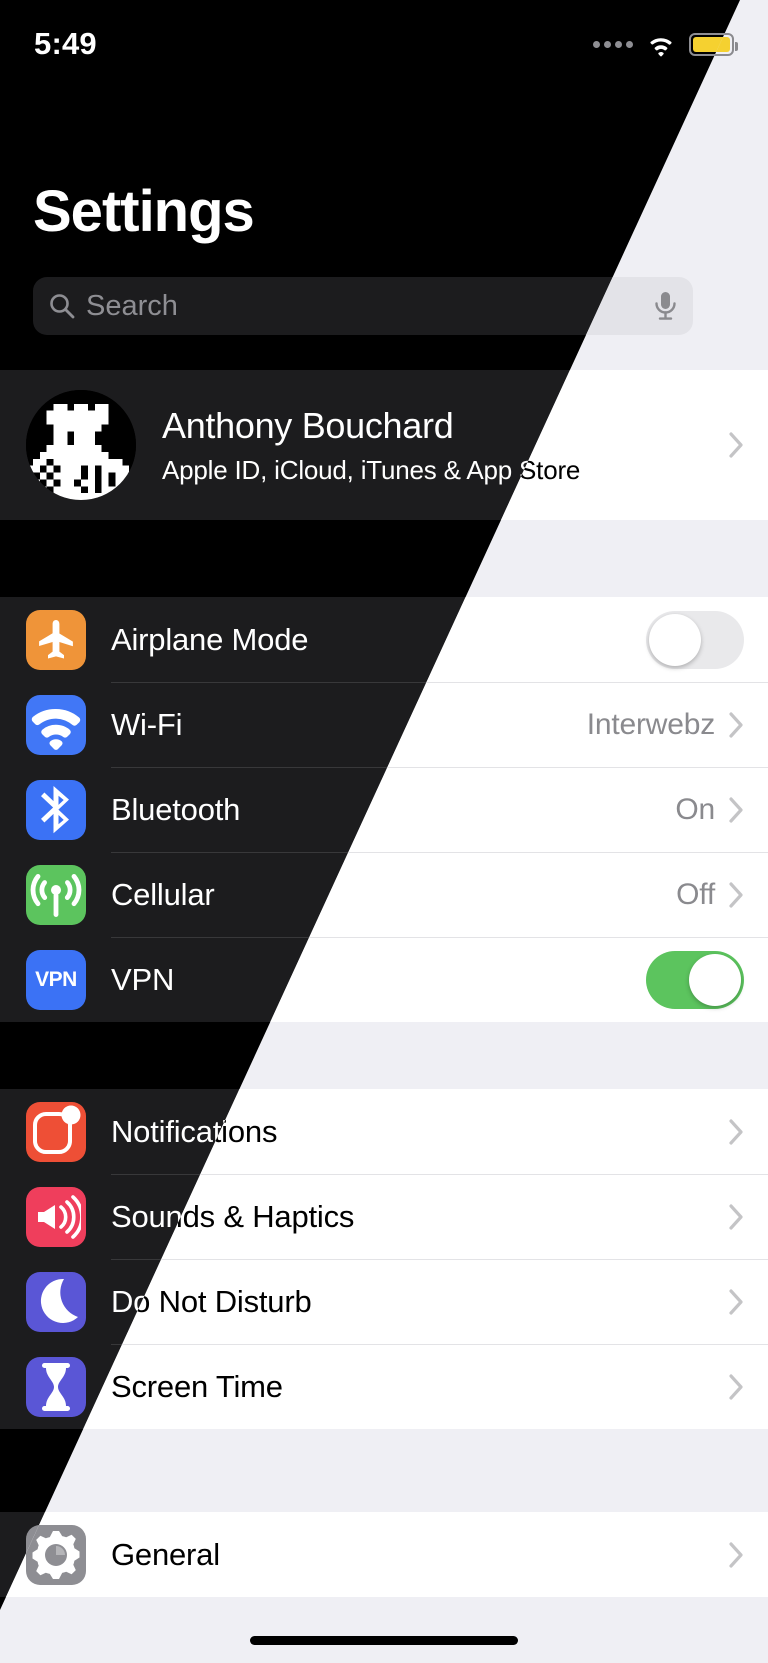 The height and width of the screenshot is (1663, 768). I want to click on toggle-airplane-mode, so click(695, 639).